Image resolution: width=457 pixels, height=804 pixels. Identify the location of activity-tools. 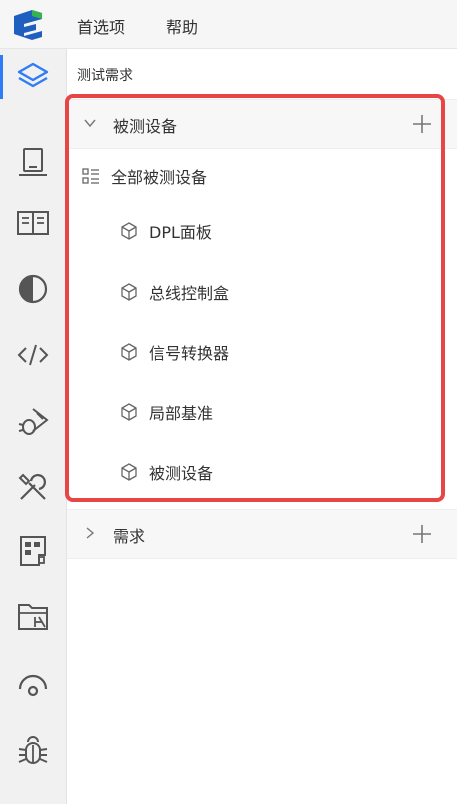
(33, 487).